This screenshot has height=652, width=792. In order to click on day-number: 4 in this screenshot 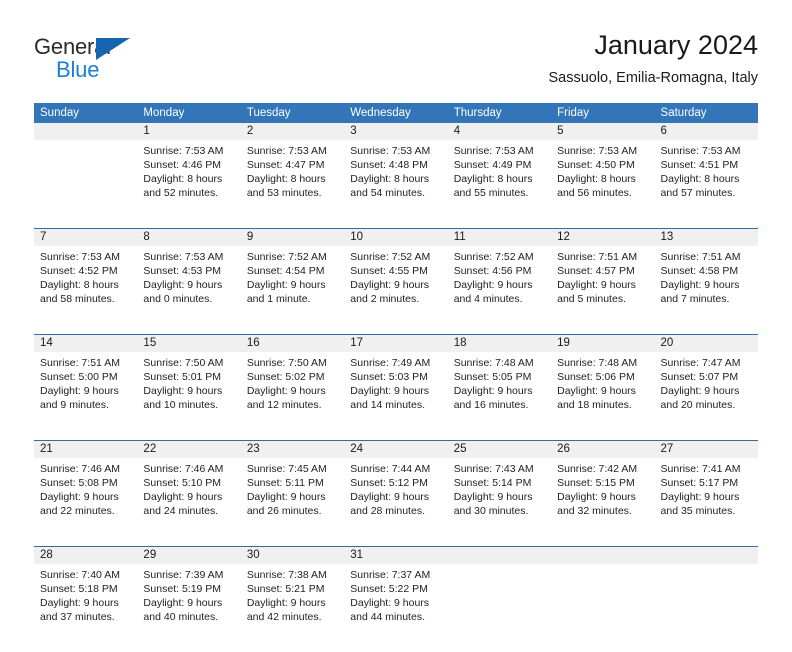, I will do `click(499, 131)`.